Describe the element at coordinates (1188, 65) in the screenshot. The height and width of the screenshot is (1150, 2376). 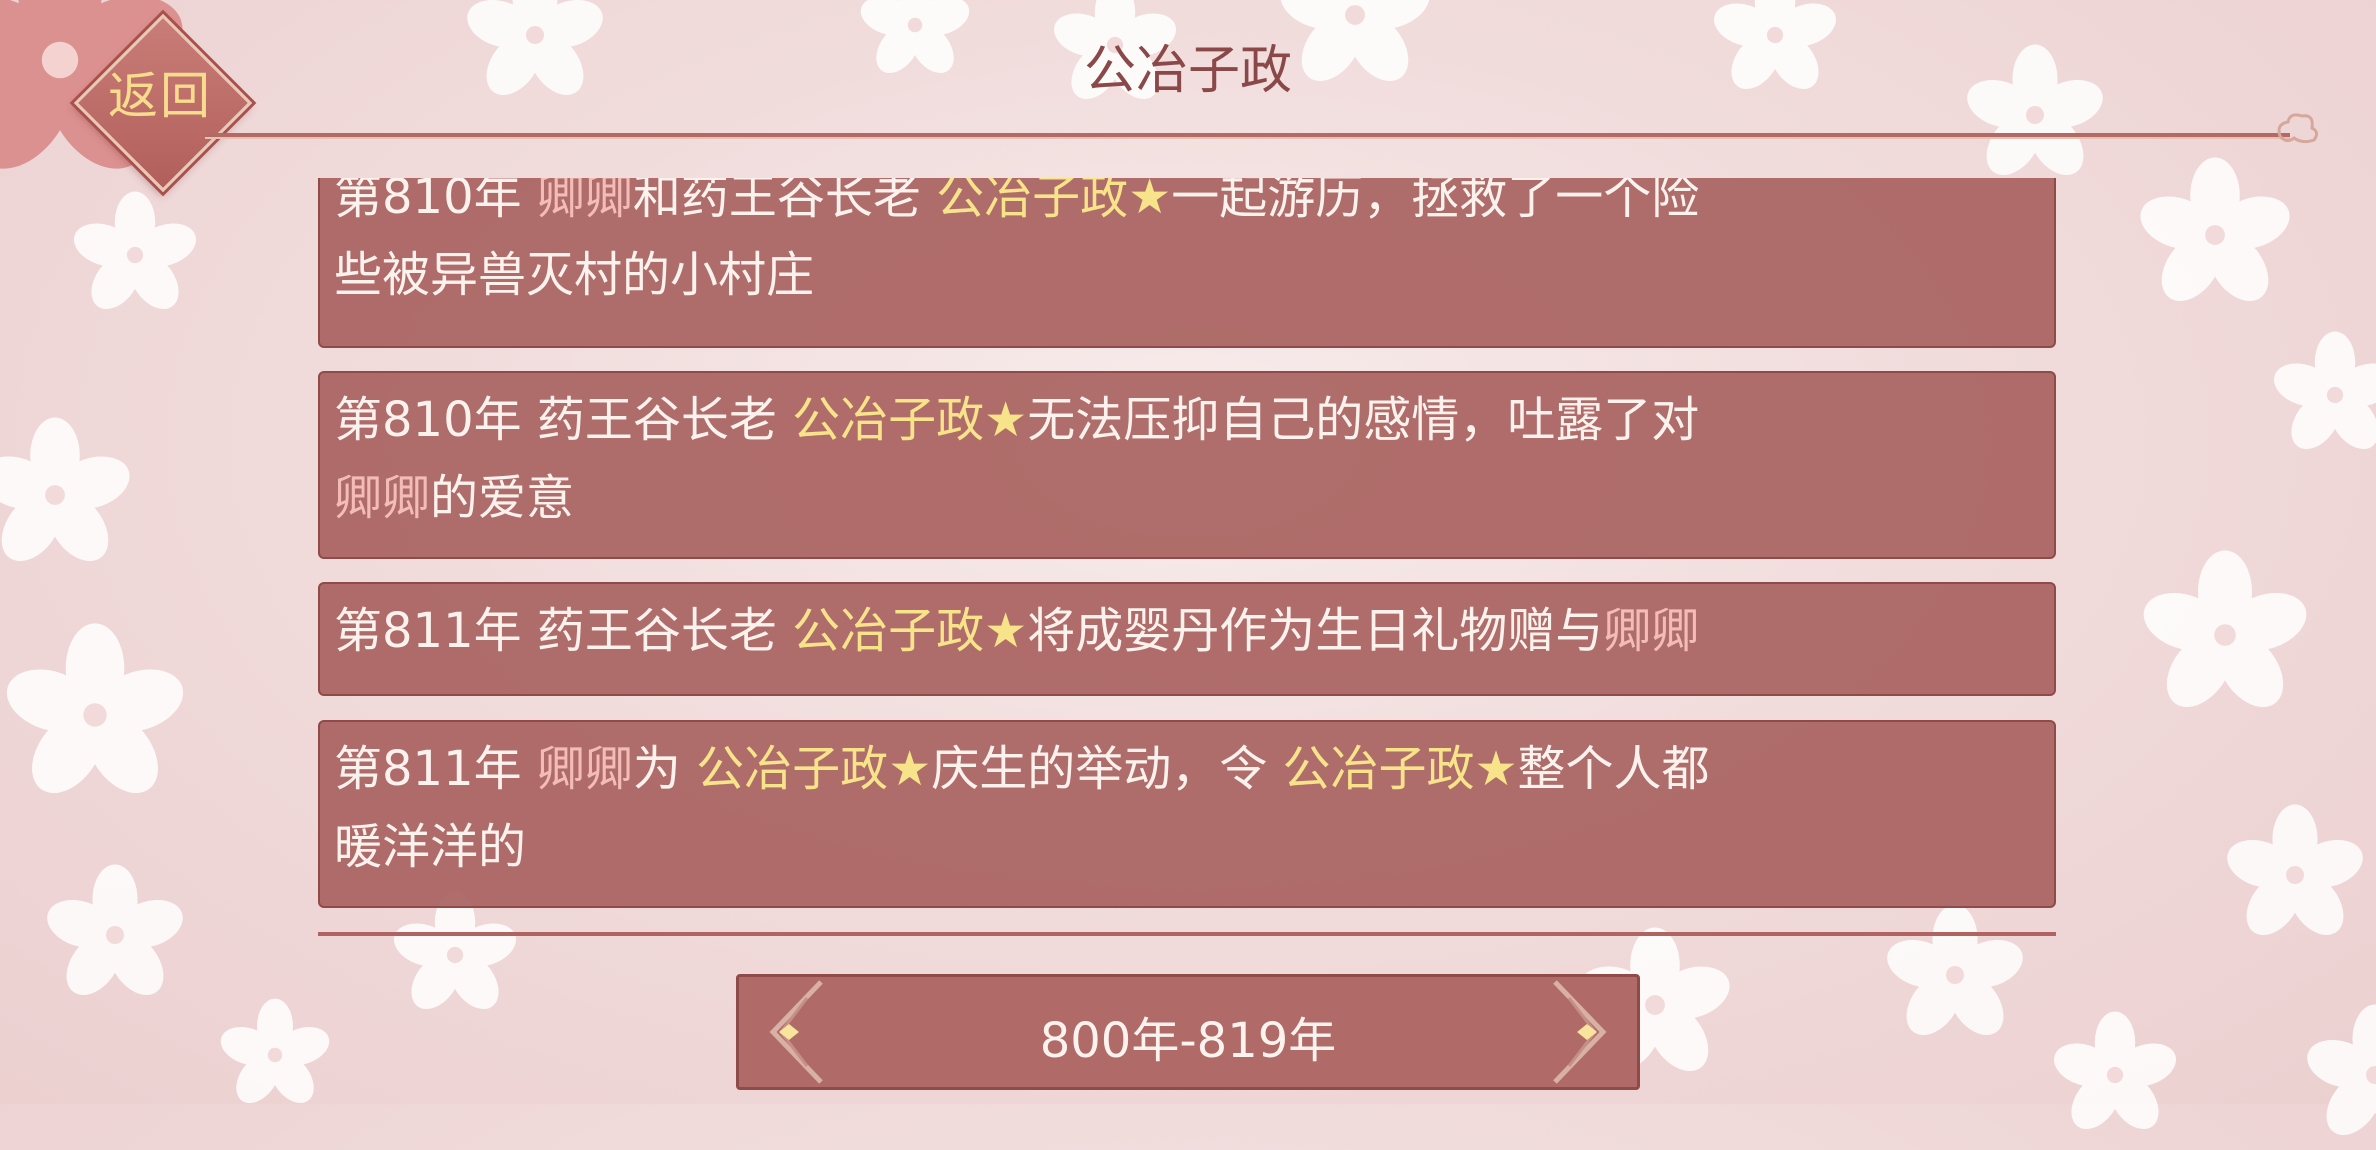
I see `page-title: 公冶子政` at that location.